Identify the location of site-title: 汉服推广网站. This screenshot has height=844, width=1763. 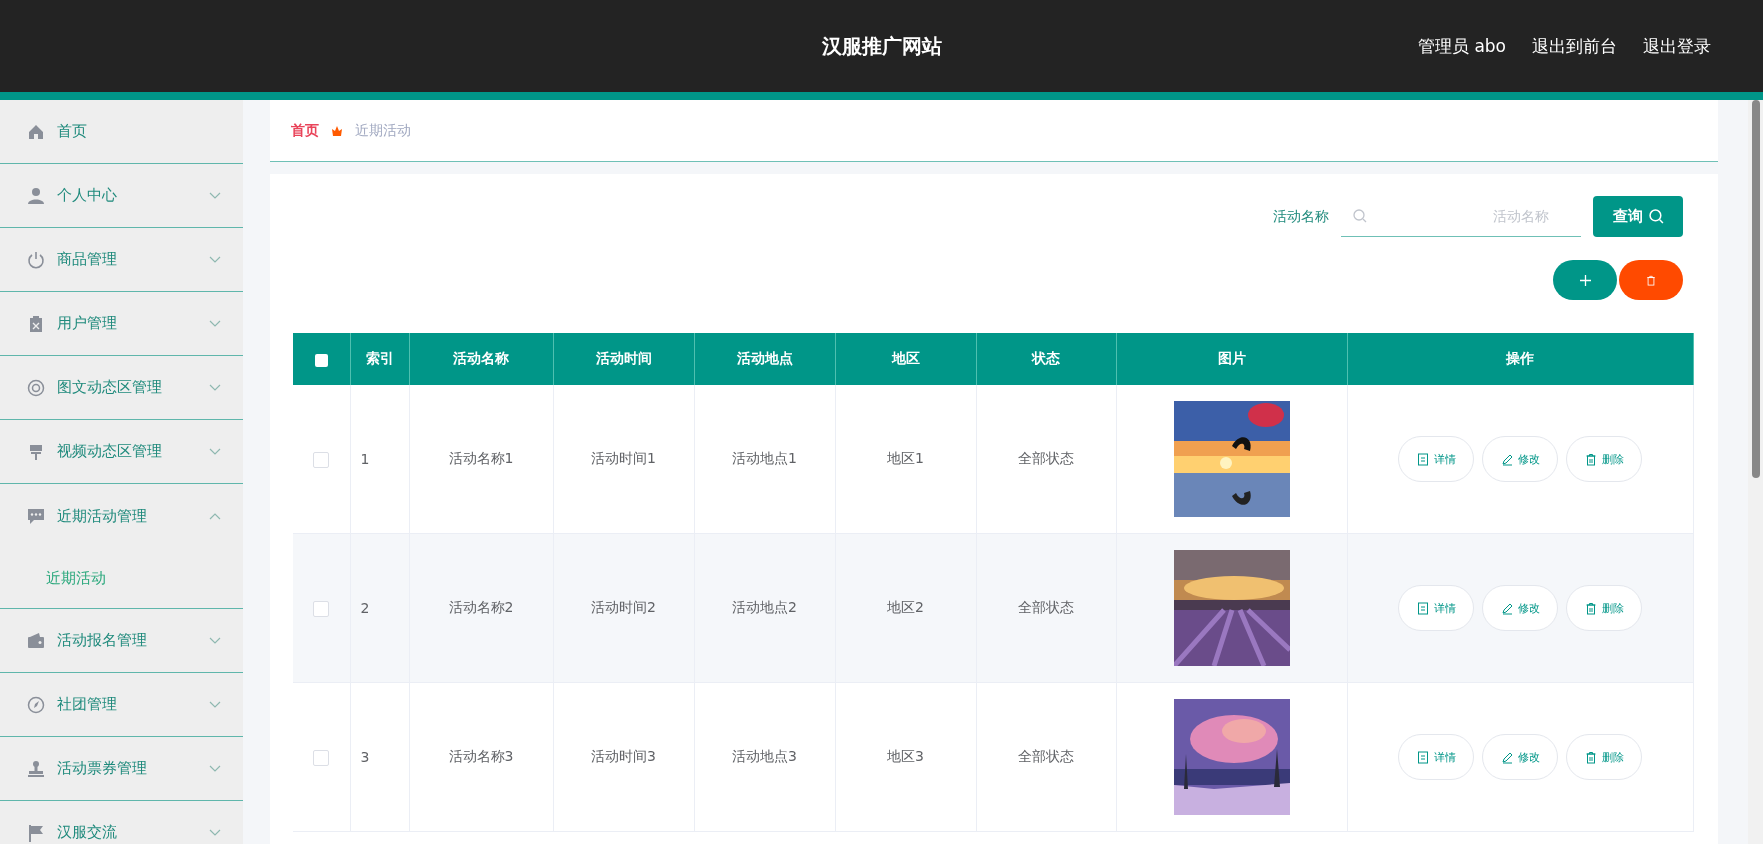
(881, 45).